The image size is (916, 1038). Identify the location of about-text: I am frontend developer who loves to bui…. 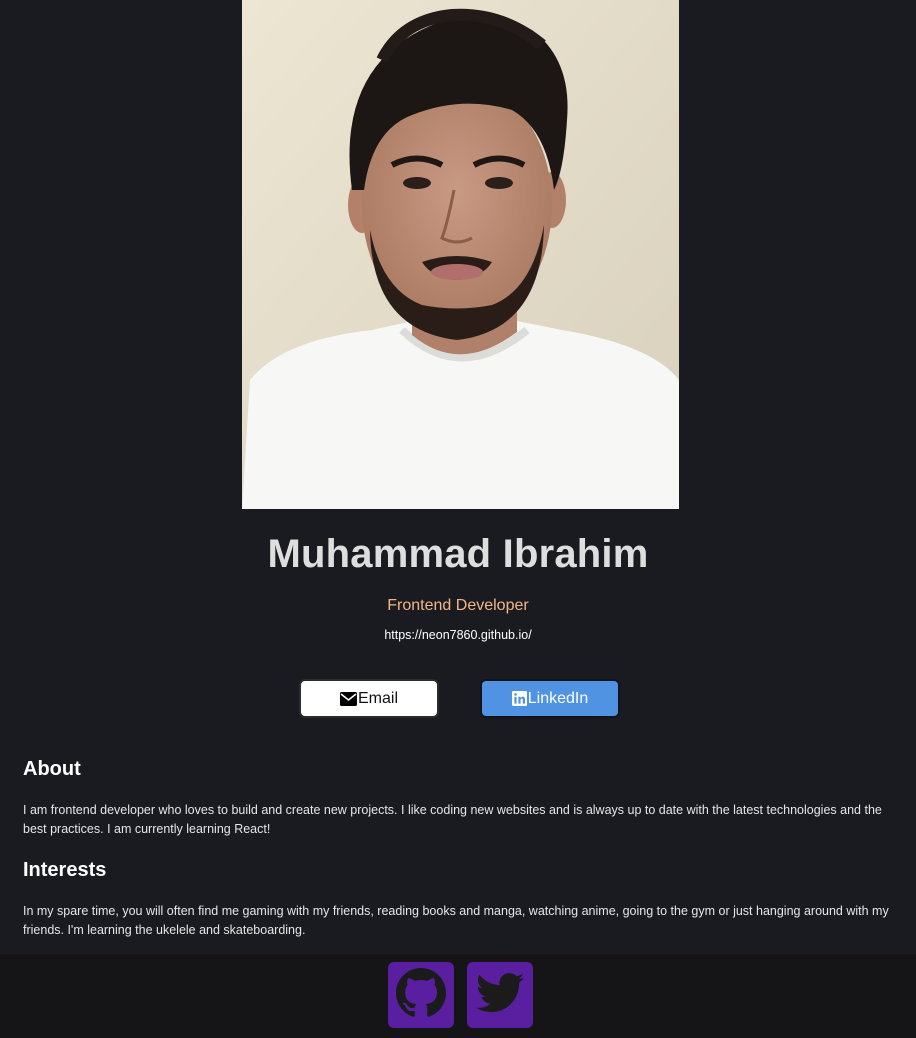
(452, 819).